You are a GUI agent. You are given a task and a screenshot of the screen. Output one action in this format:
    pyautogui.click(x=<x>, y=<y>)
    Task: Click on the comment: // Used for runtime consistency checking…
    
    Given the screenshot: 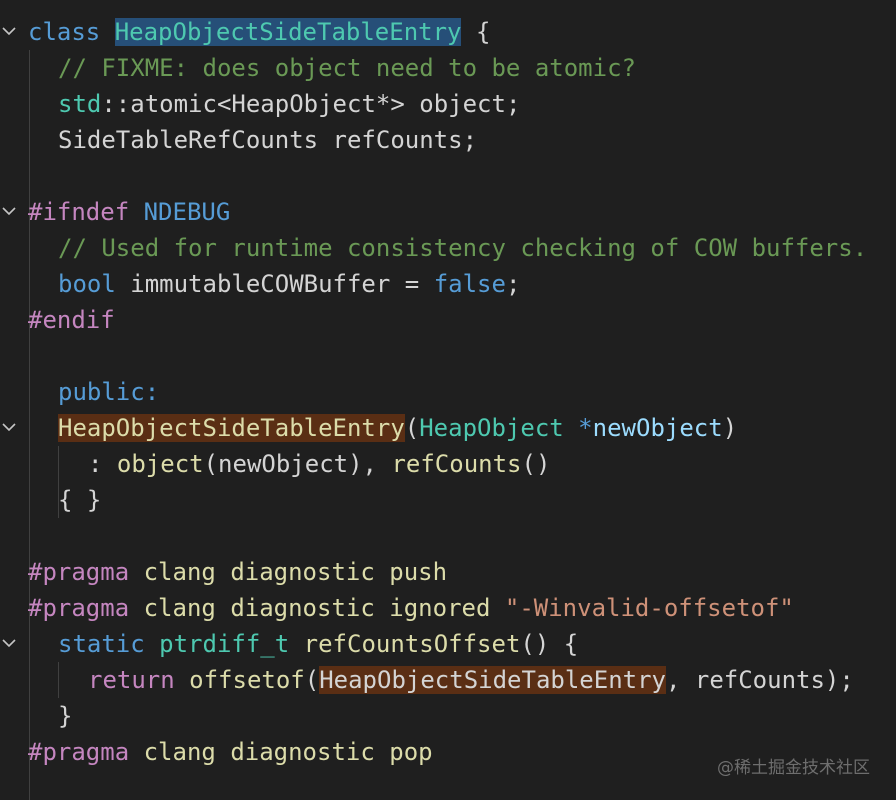 What is the action you would take?
    pyautogui.click(x=463, y=248)
    